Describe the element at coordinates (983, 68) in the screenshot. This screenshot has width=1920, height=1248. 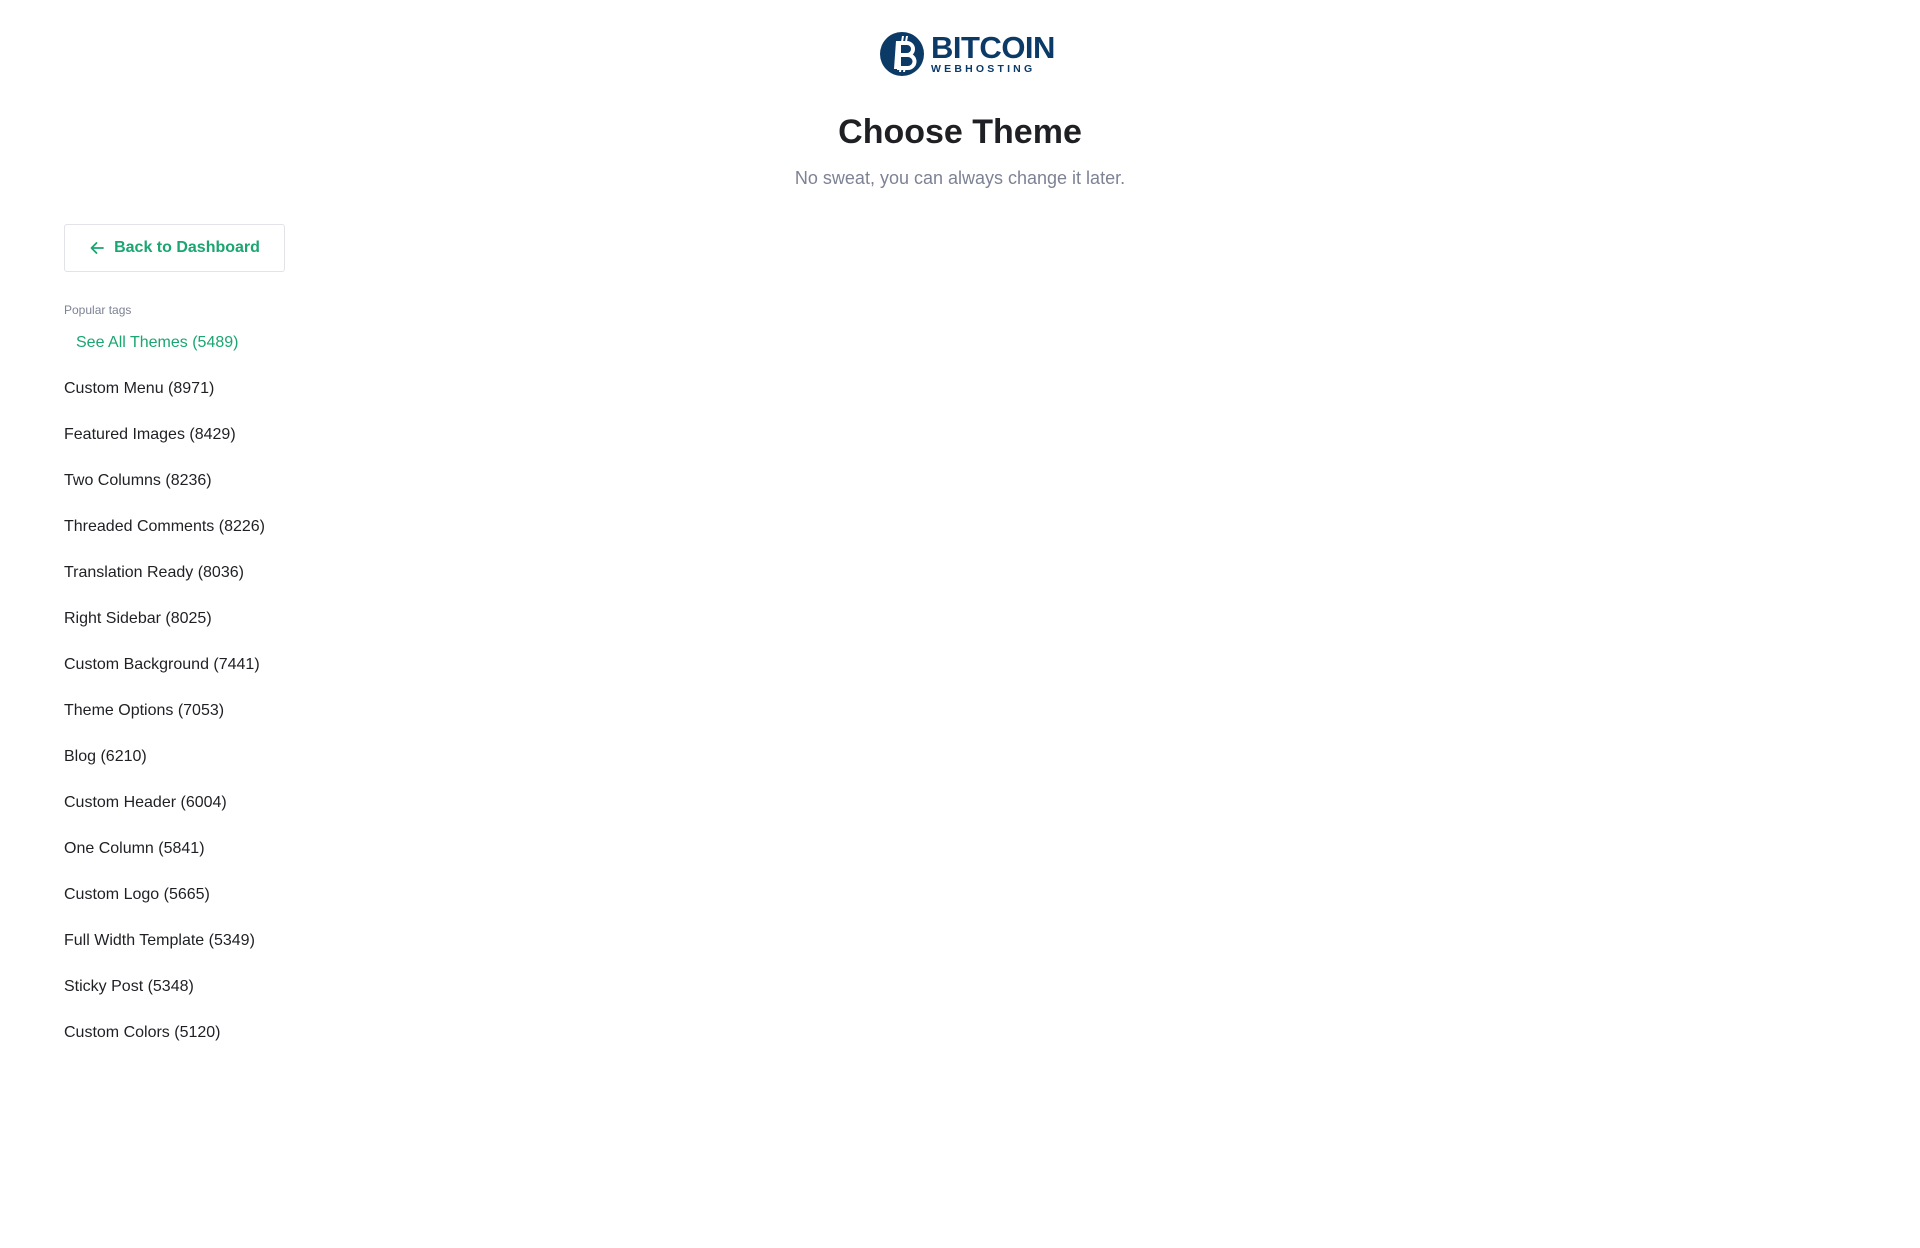
I see `logo-subtitle: WEBHOSTING` at that location.